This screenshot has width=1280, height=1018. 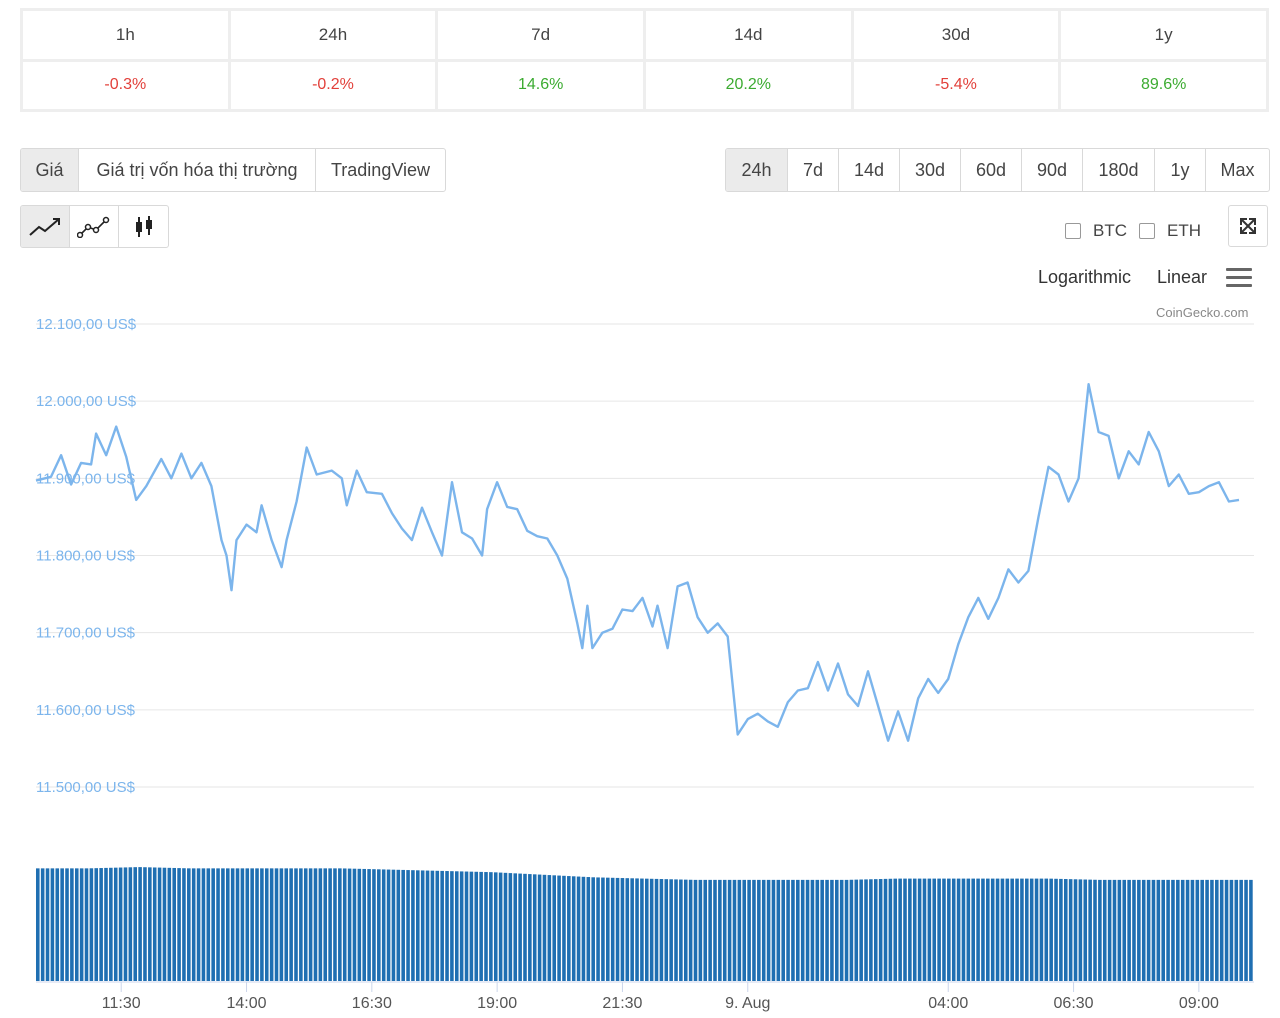 I want to click on x-tick-label: 14:00, so click(x=246, y=1003).